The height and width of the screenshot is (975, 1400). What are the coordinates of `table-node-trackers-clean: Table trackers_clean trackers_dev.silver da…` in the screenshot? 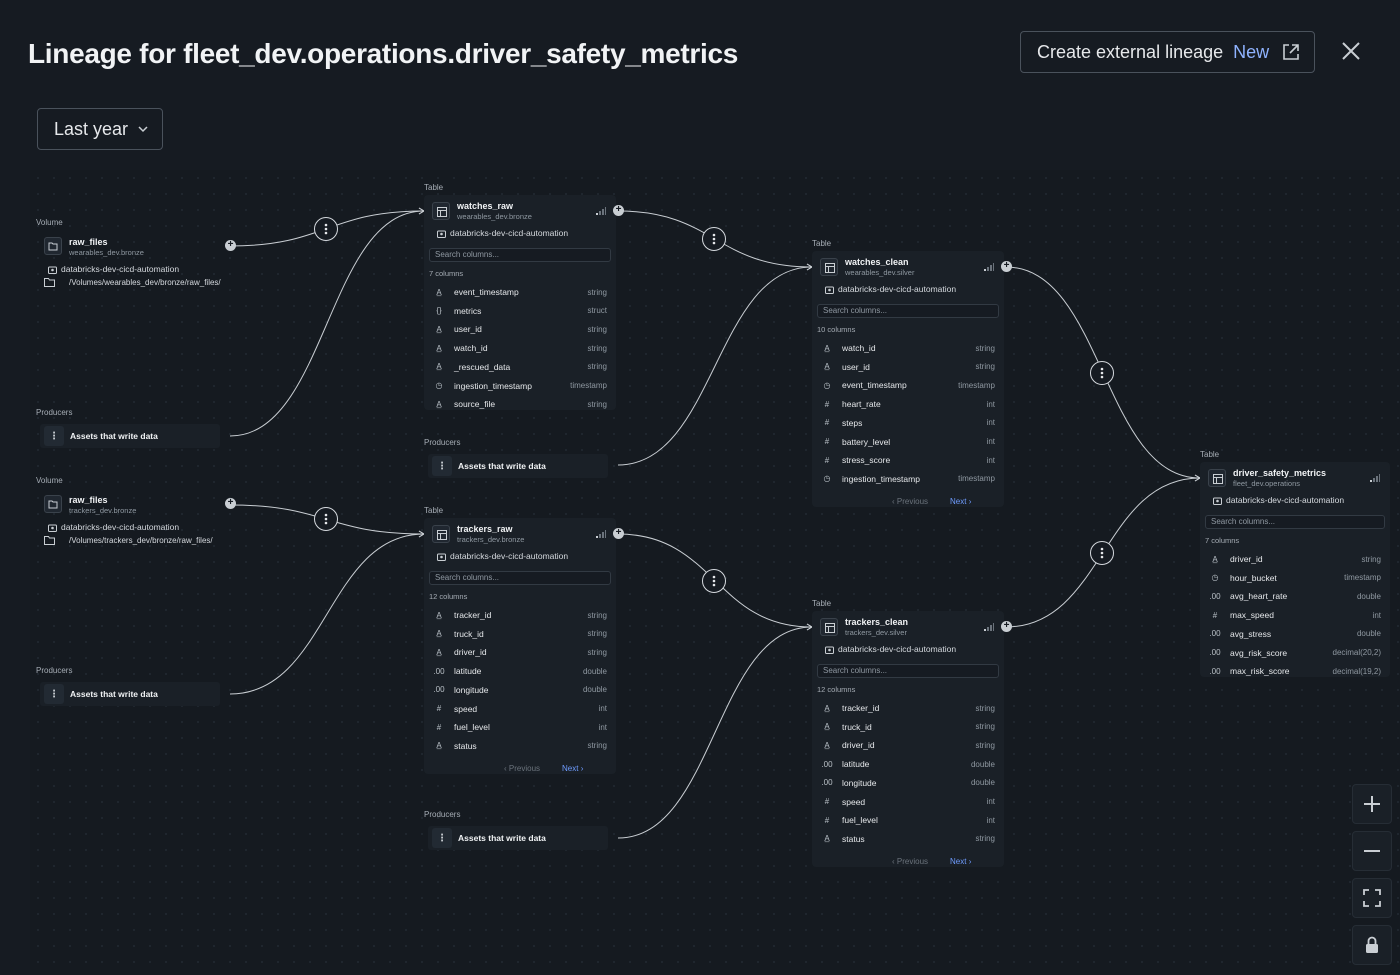 It's located at (912, 733).